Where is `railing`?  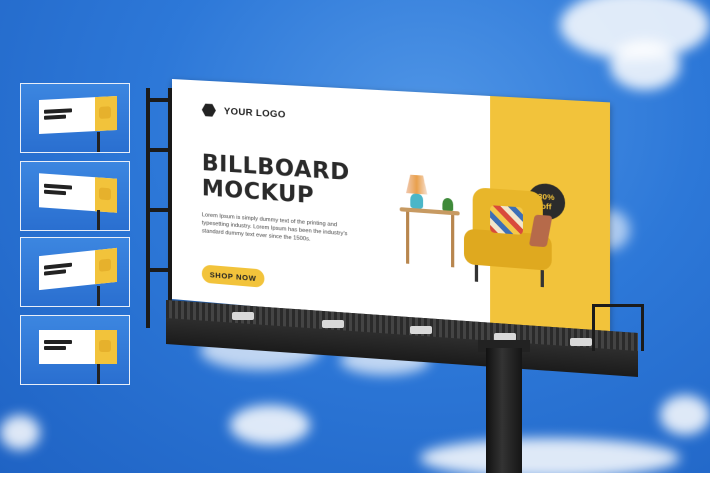
railing is located at coordinates (618, 327).